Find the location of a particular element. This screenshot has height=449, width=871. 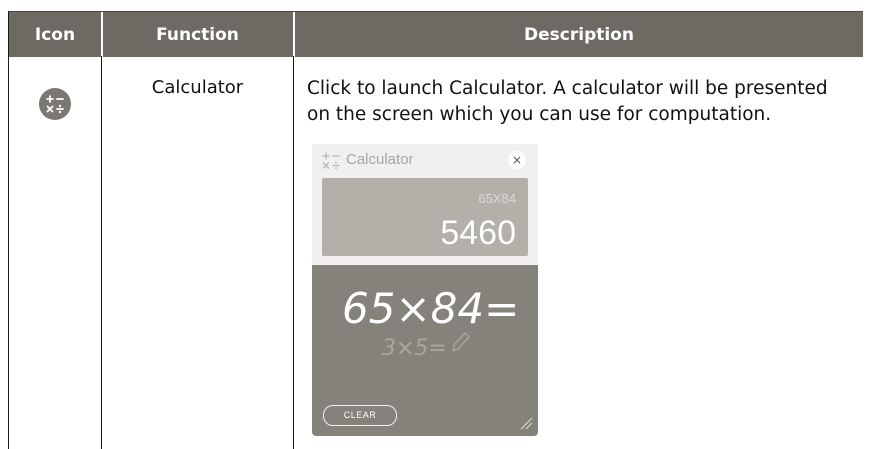

calculator-title-icon is located at coordinates (332, 161).